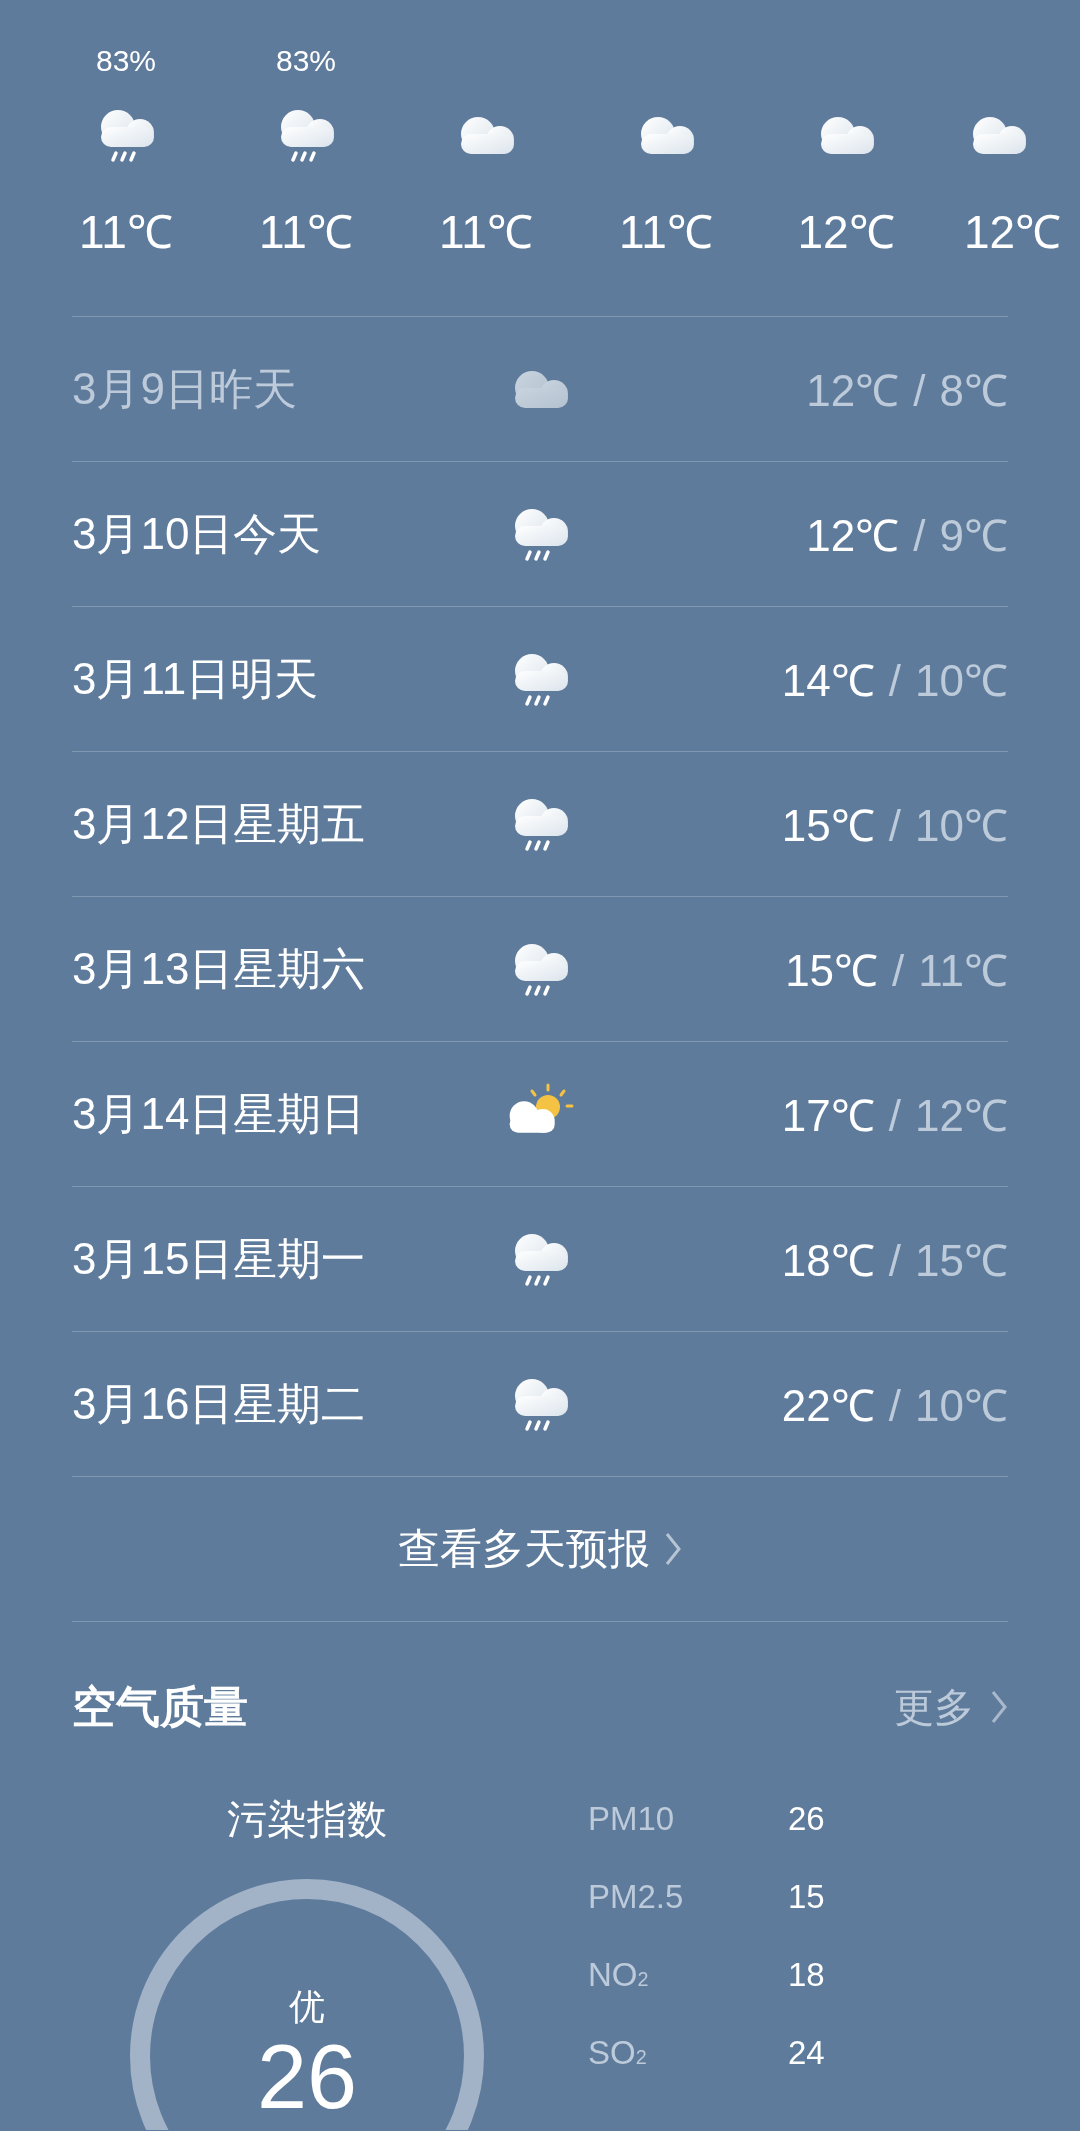 This screenshot has height=2131, width=1080. I want to click on high-temperature: 18℃, so click(828, 1261).